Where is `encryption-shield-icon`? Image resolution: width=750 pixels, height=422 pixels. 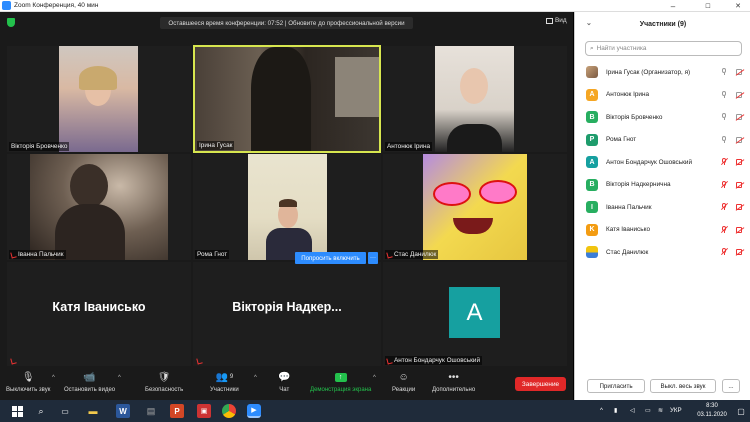
encryption-shield-icon is located at coordinates (11, 22).